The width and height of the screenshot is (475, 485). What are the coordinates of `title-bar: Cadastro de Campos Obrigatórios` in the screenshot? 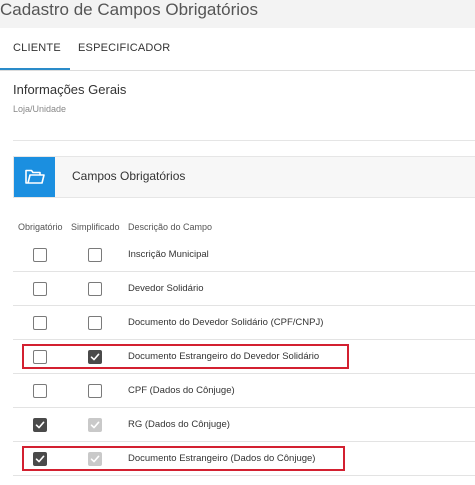 It's located at (237, 14).